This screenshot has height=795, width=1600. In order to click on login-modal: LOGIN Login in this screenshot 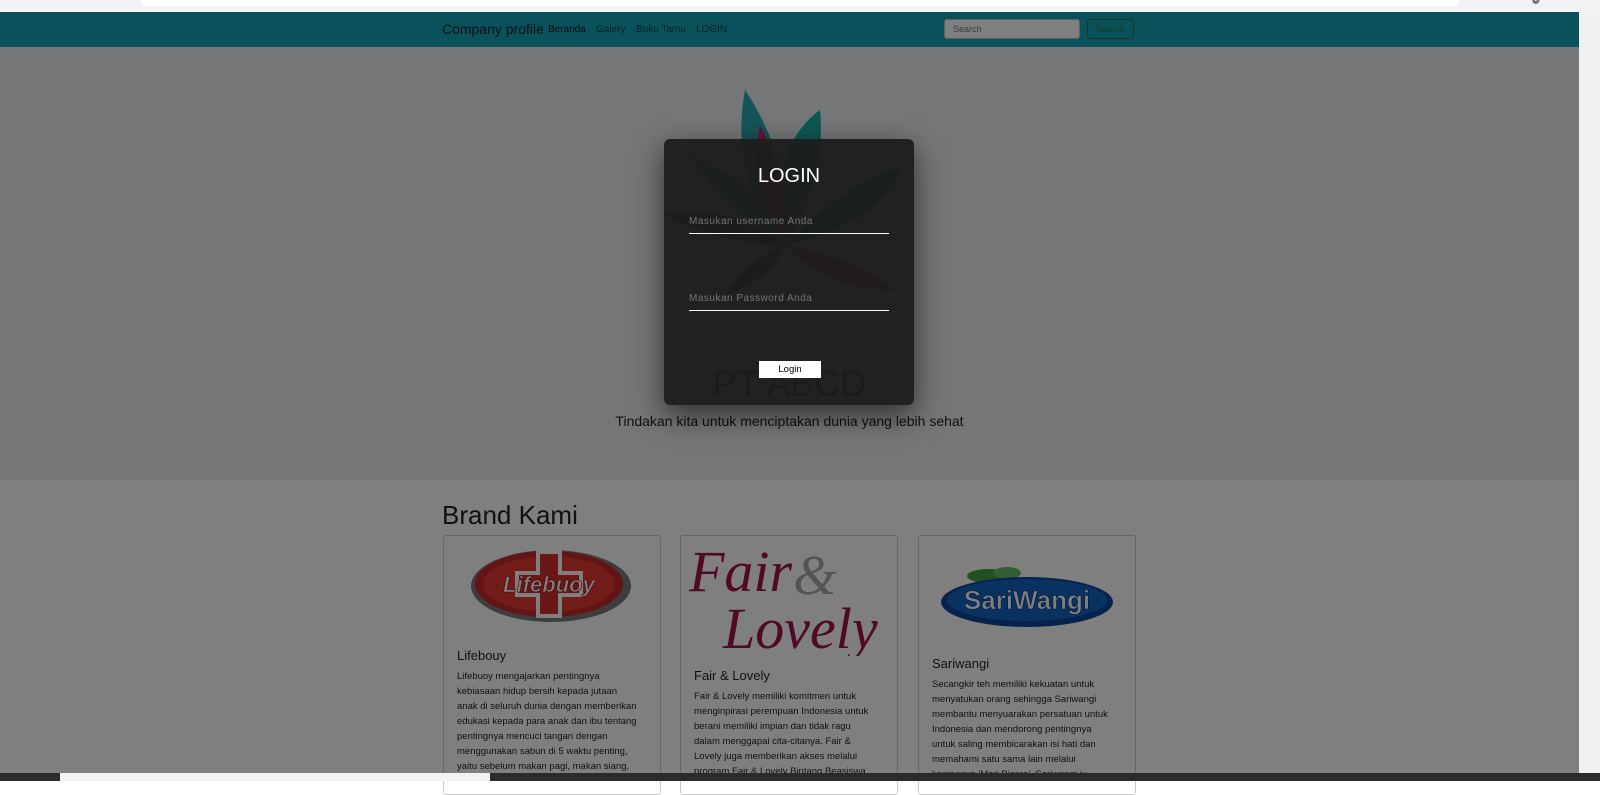, I will do `click(789, 272)`.